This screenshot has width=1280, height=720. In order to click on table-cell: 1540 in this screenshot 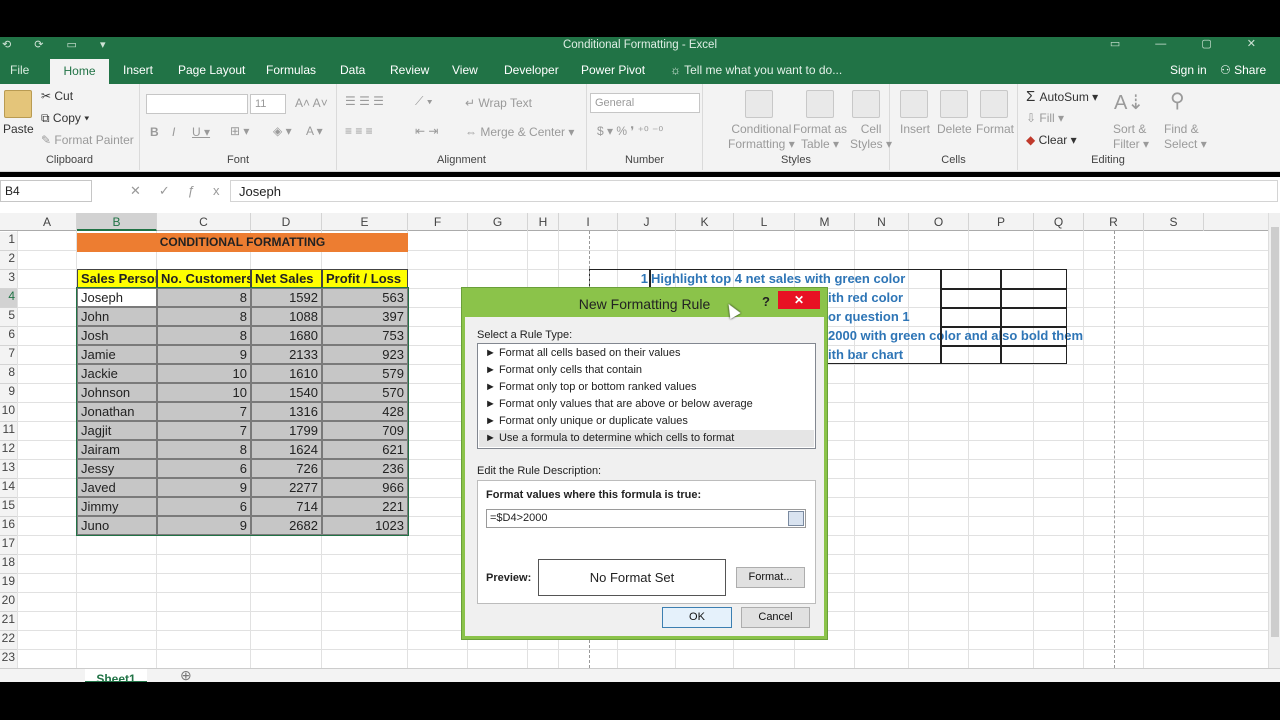, I will do `click(286, 392)`.